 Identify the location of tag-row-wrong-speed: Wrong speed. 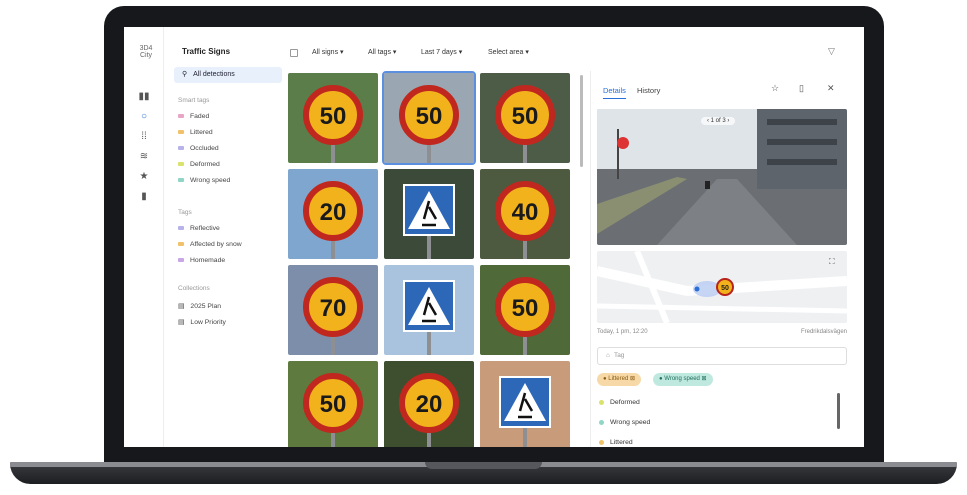
(624, 423).